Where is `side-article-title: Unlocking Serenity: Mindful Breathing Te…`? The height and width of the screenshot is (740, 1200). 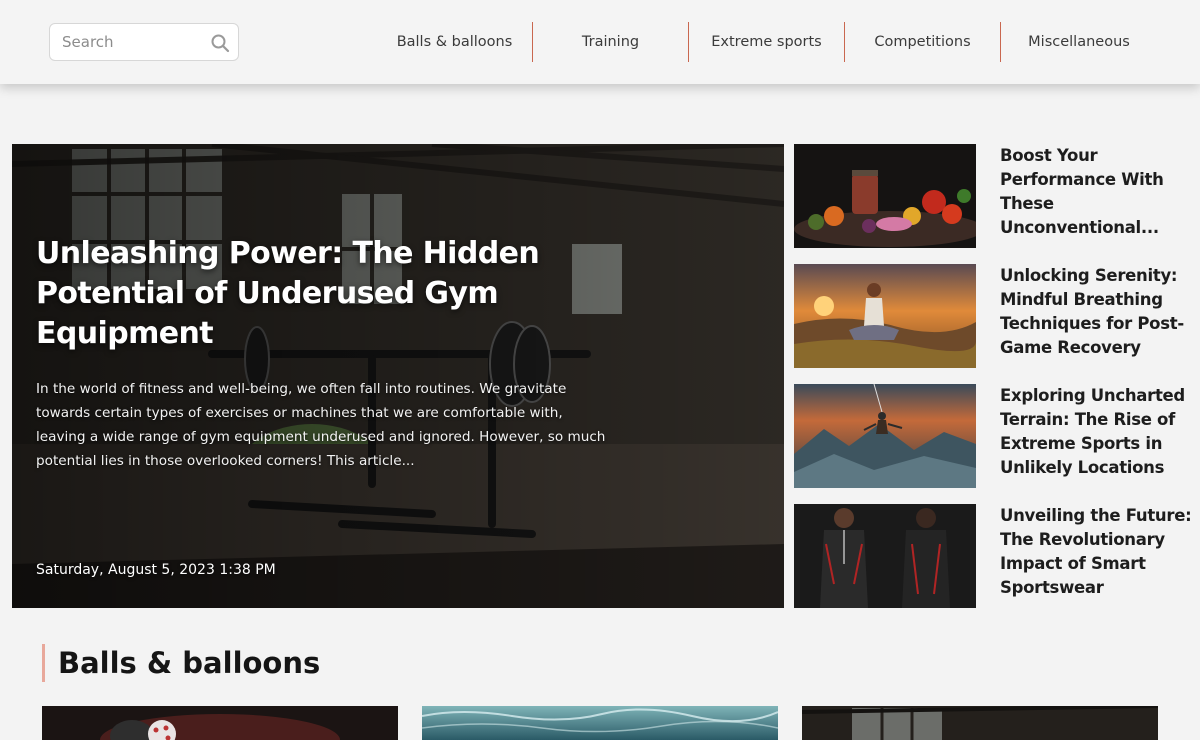 side-article-title: Unlocking Serenity: Mindful Breathing Te… is located at coordinates (1097, 312).